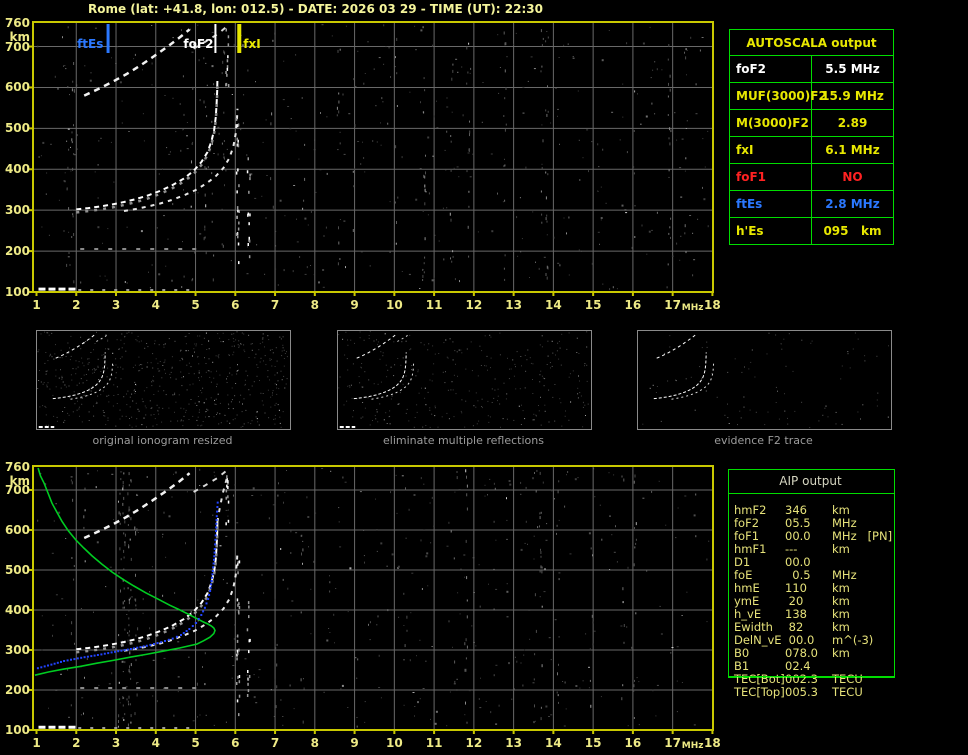 The image size is (968, 755). Describe the element at coordinates (747, 601) in the screenshot. I see `aip-param-label: ymE` at that location.